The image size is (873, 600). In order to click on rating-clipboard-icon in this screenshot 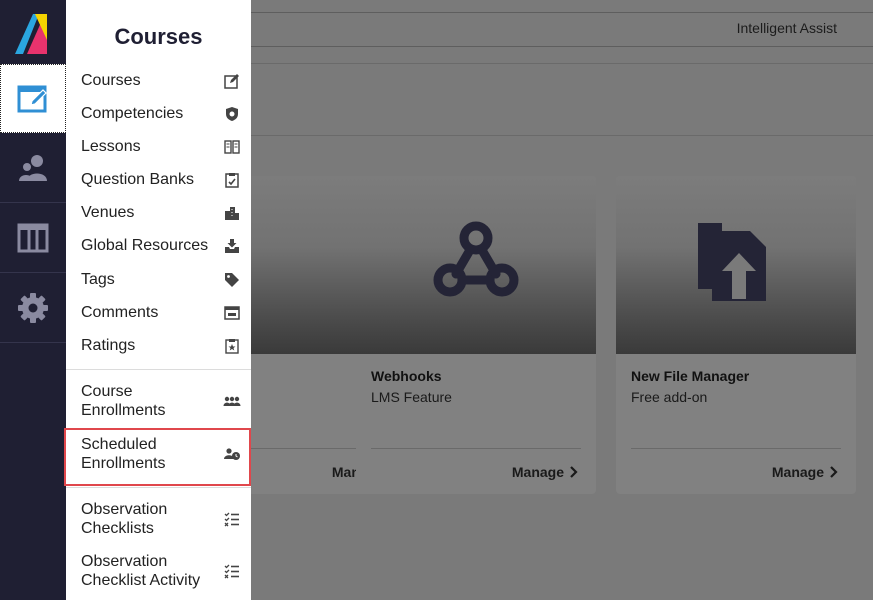, I will do `click(232, 346)`.